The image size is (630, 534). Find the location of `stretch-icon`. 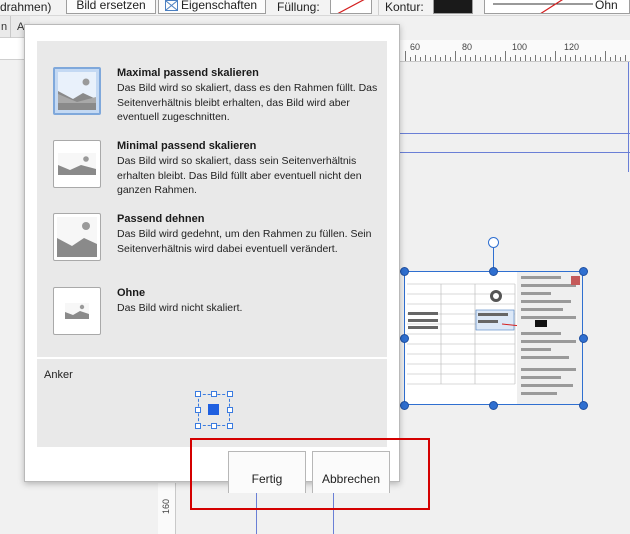

stretch-icon is located at coordinates (77, 237).